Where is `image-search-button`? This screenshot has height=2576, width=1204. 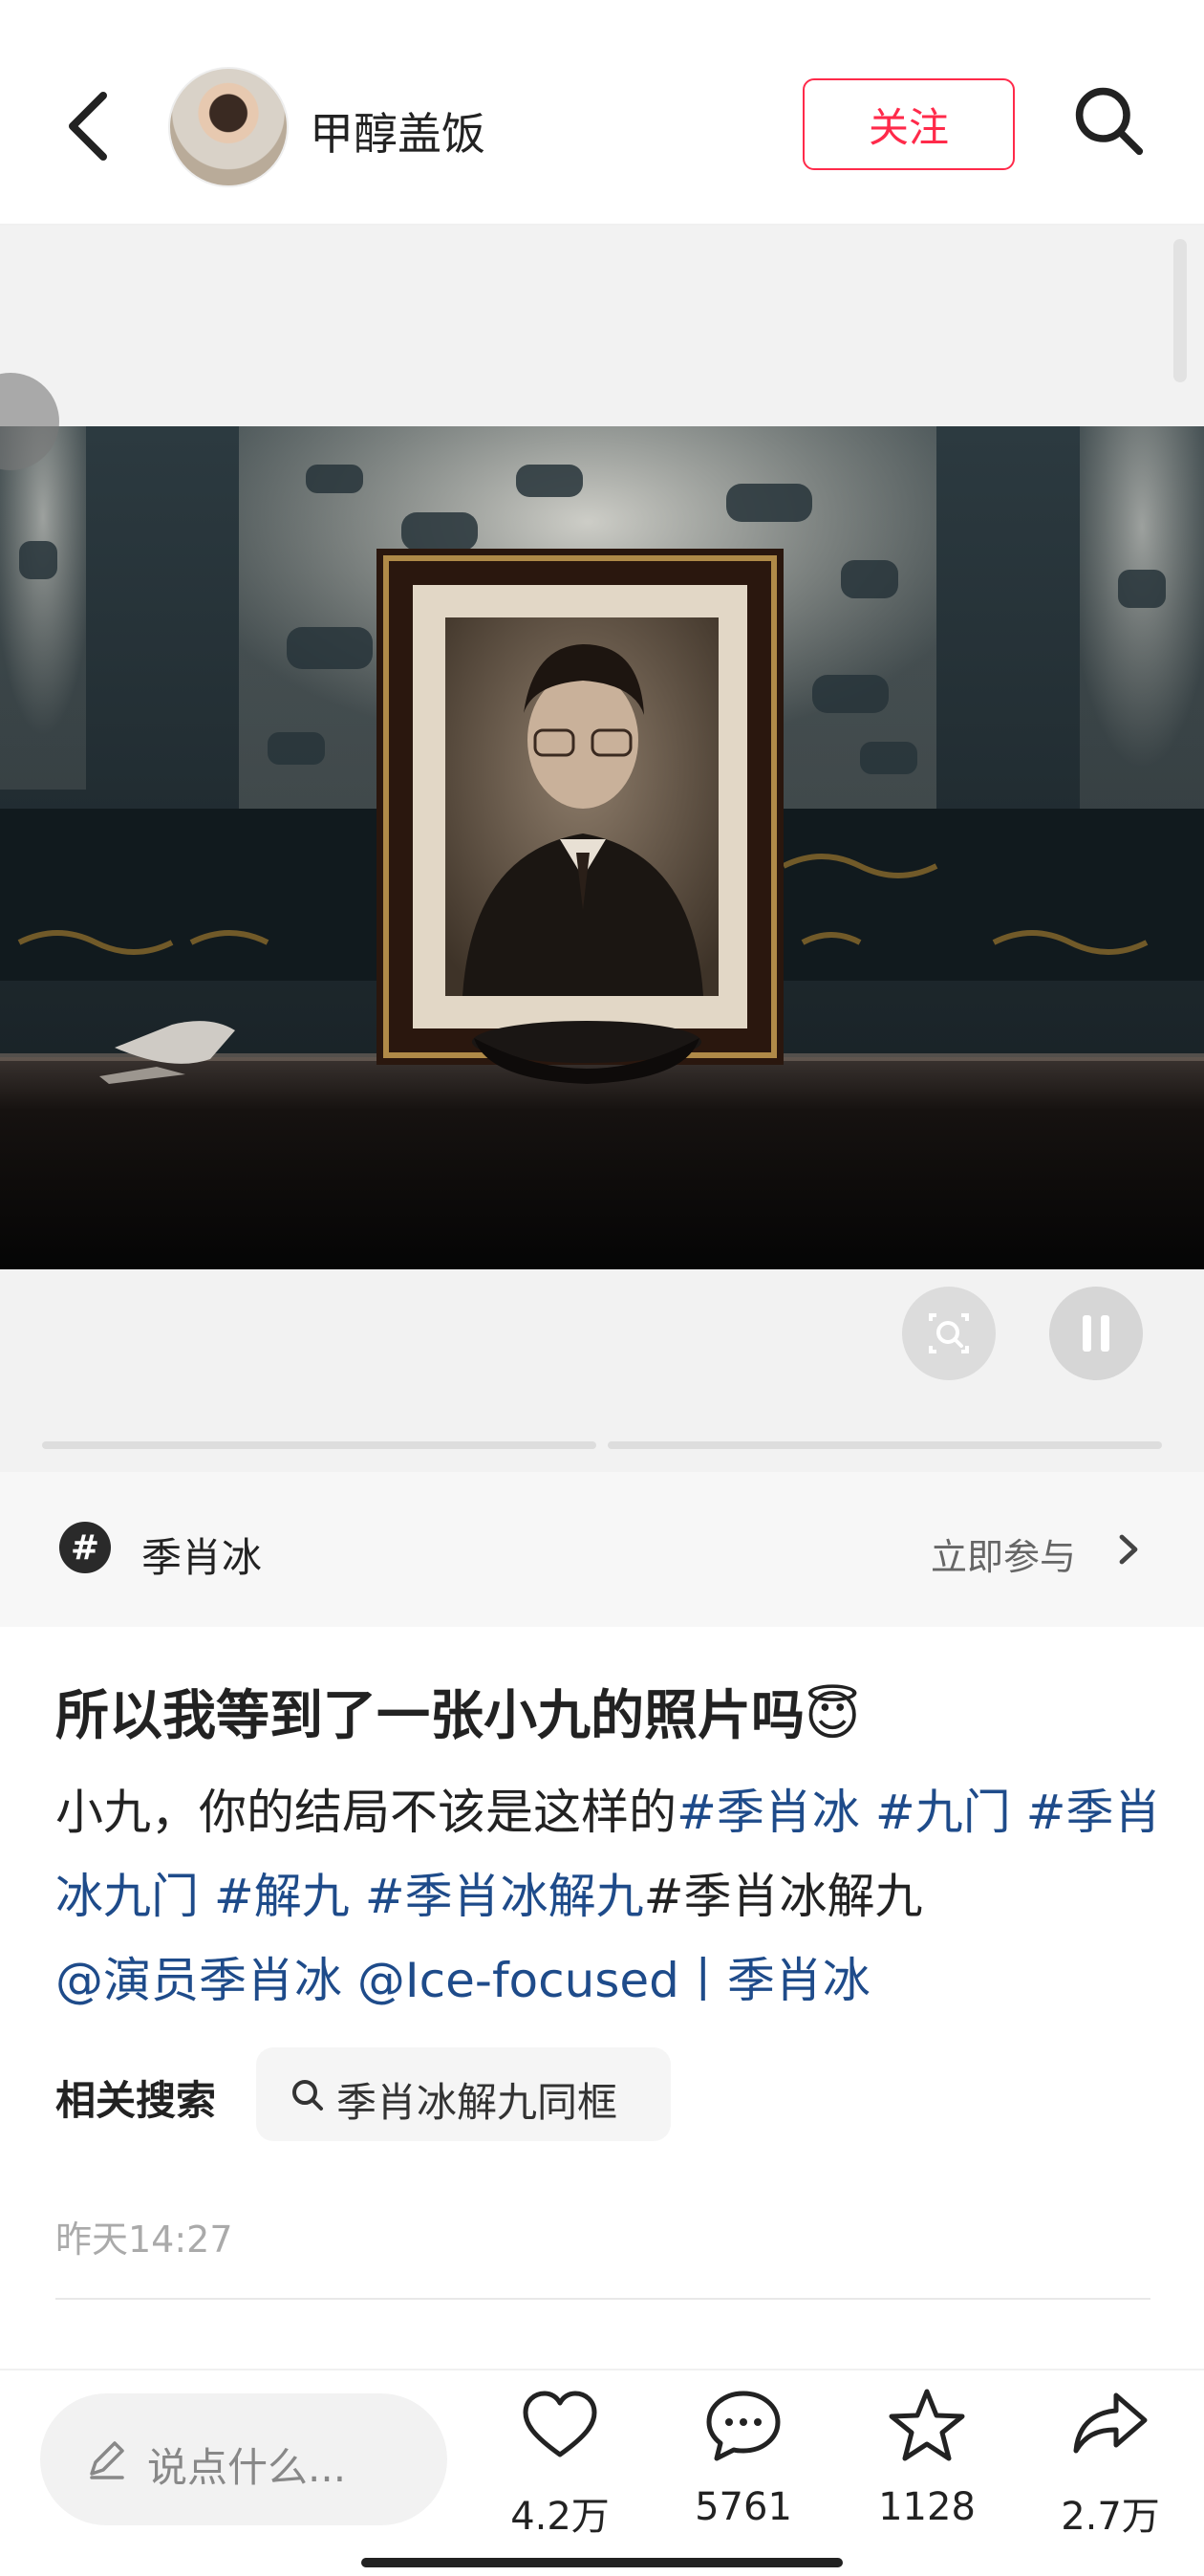
image-search-button is located at coordinates (949, 1333).